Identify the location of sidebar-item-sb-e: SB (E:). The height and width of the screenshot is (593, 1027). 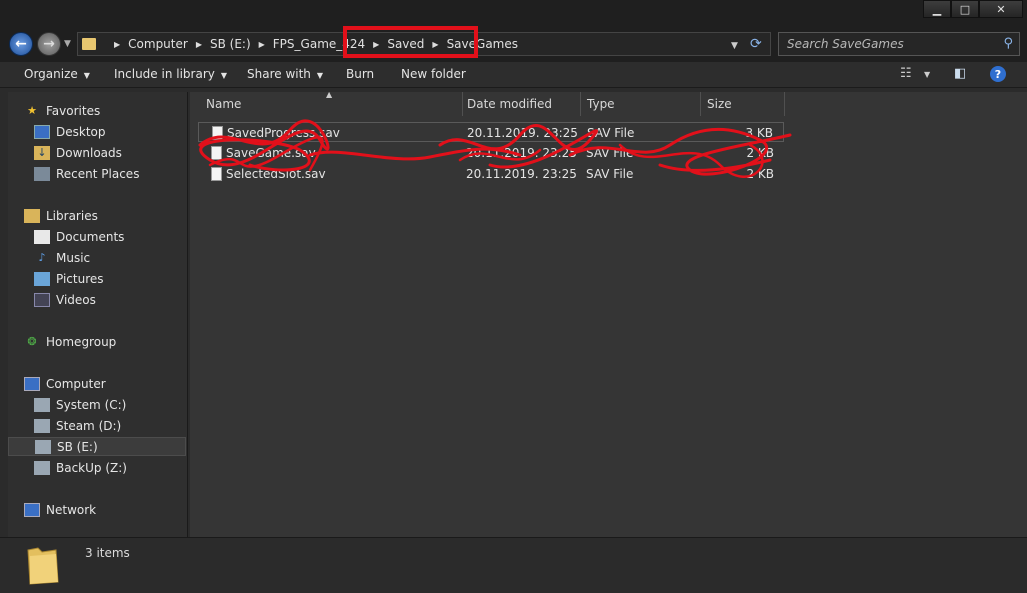
(97, 446).